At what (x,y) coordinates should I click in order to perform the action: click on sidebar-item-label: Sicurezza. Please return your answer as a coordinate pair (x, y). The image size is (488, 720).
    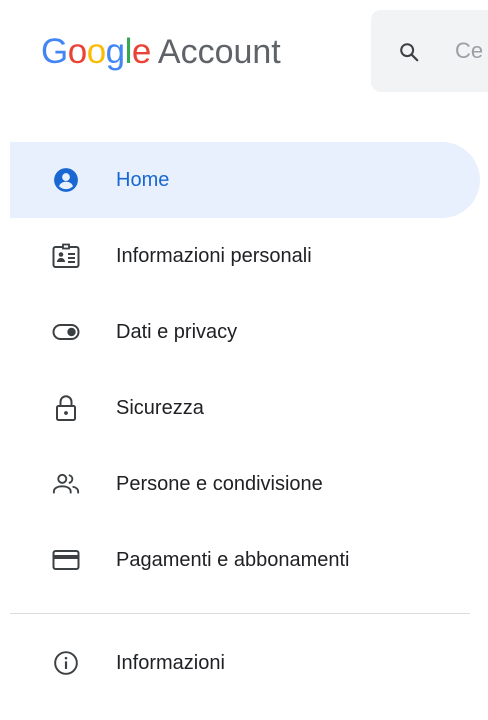
    Looking at the image, I should click on (160, 407).